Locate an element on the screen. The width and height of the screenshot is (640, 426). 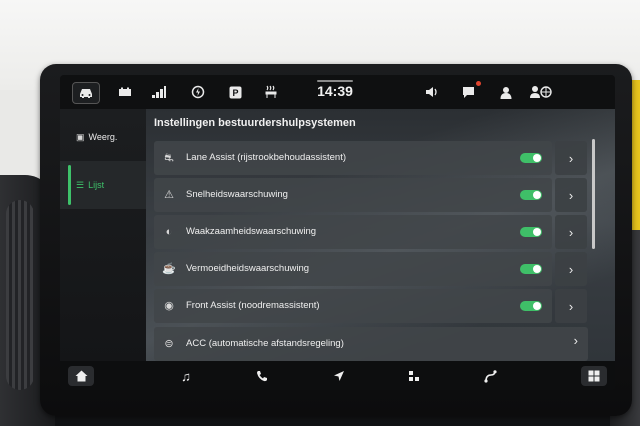
attention-warning-icon: ◐ is located at coordinates (169, 232).